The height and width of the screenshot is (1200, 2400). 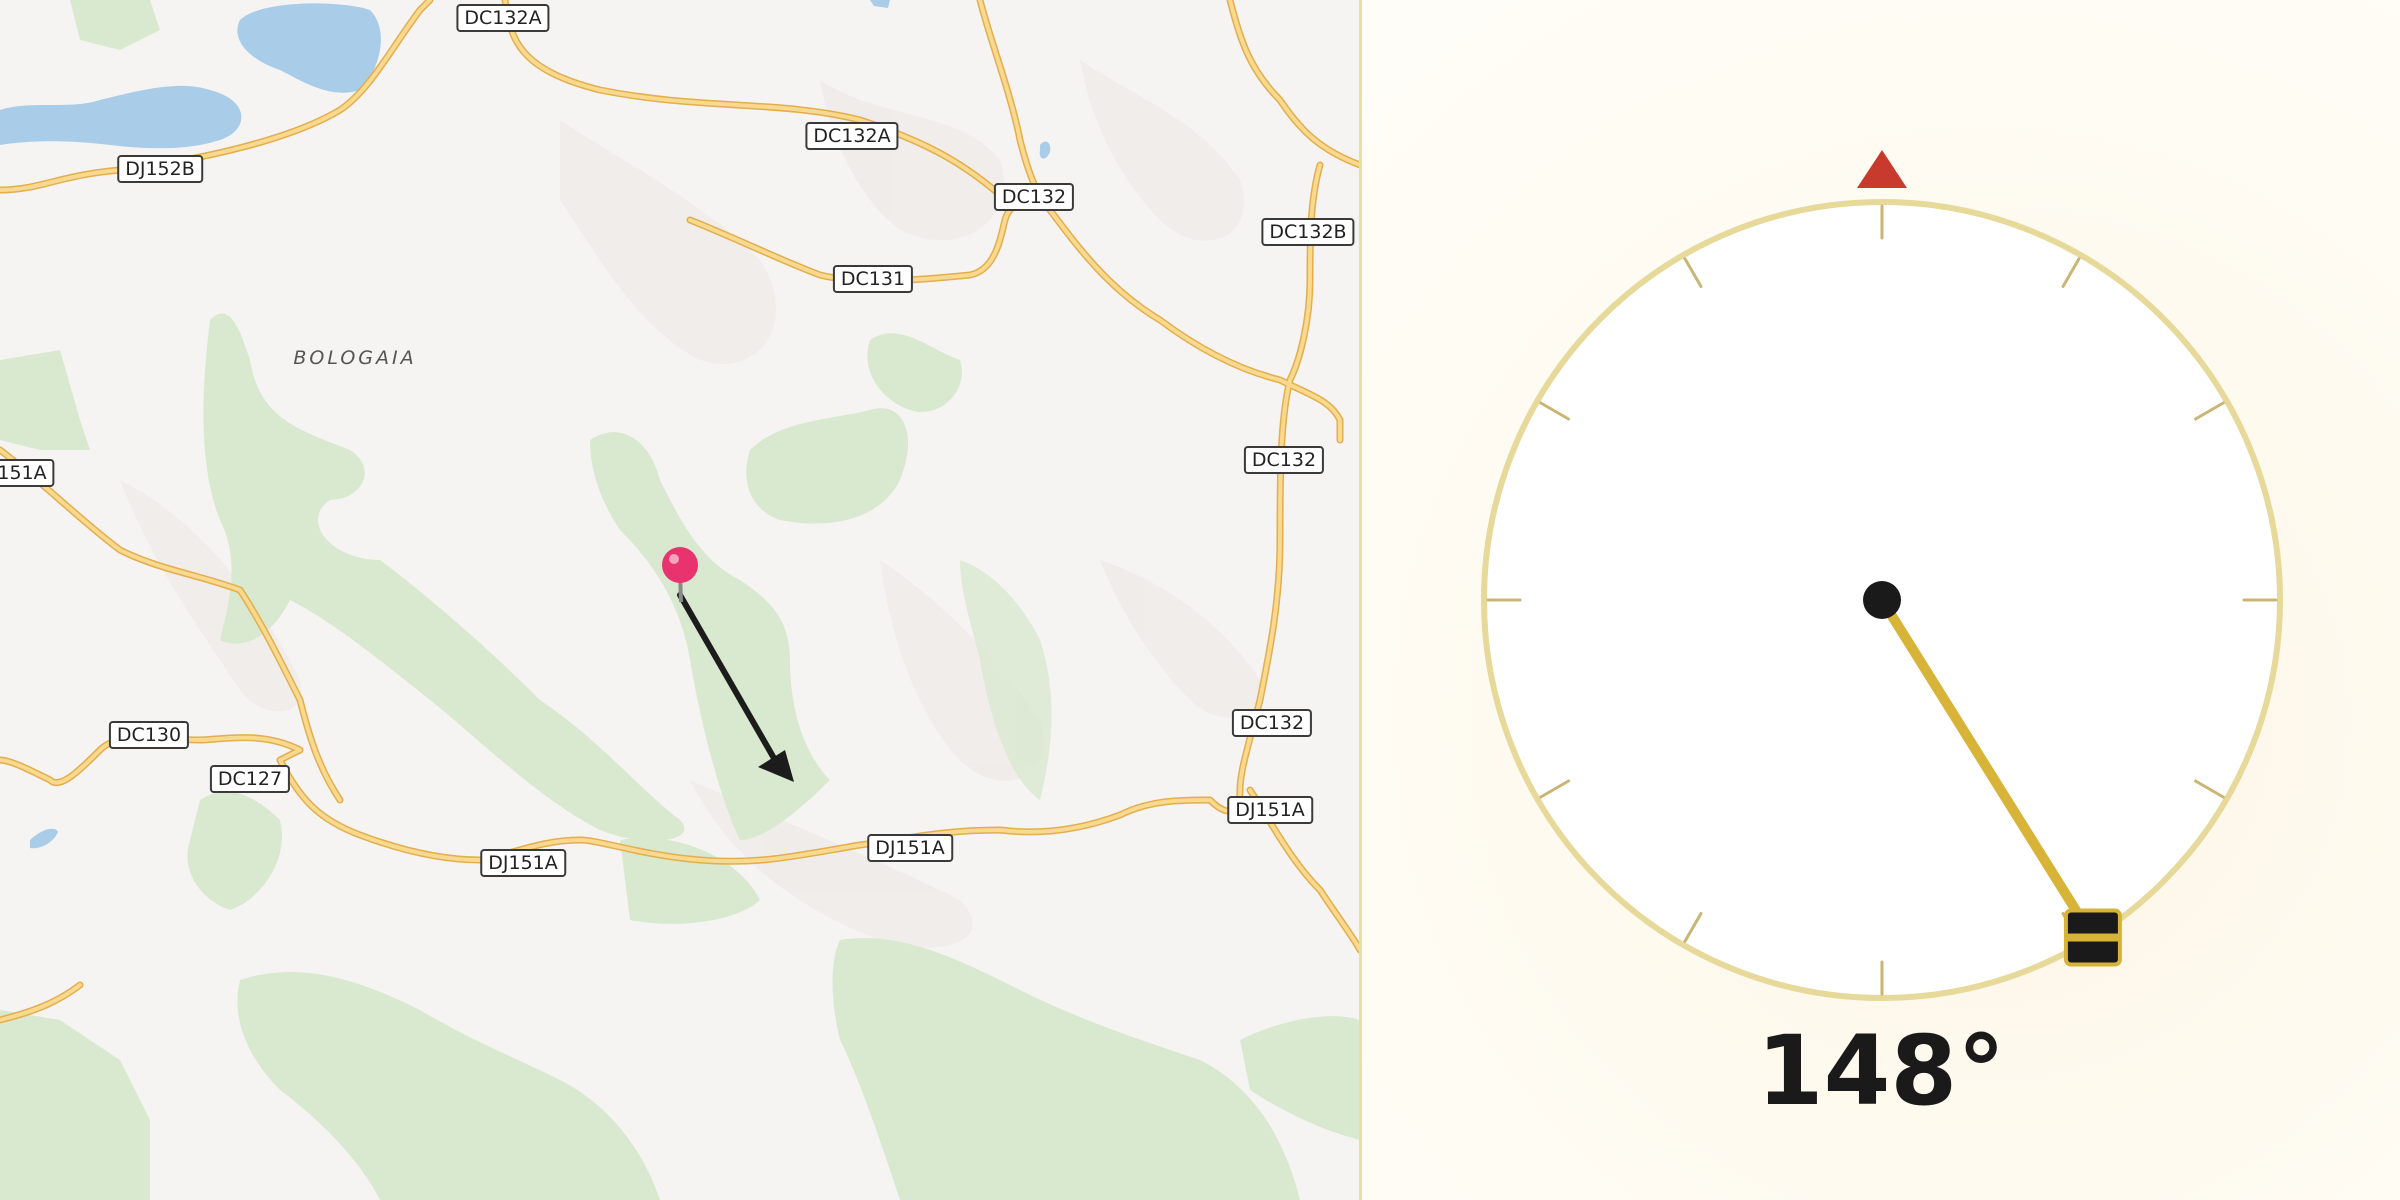 I want to click on road-label-dj152b: DJ152B, so click(x=160, y=169).